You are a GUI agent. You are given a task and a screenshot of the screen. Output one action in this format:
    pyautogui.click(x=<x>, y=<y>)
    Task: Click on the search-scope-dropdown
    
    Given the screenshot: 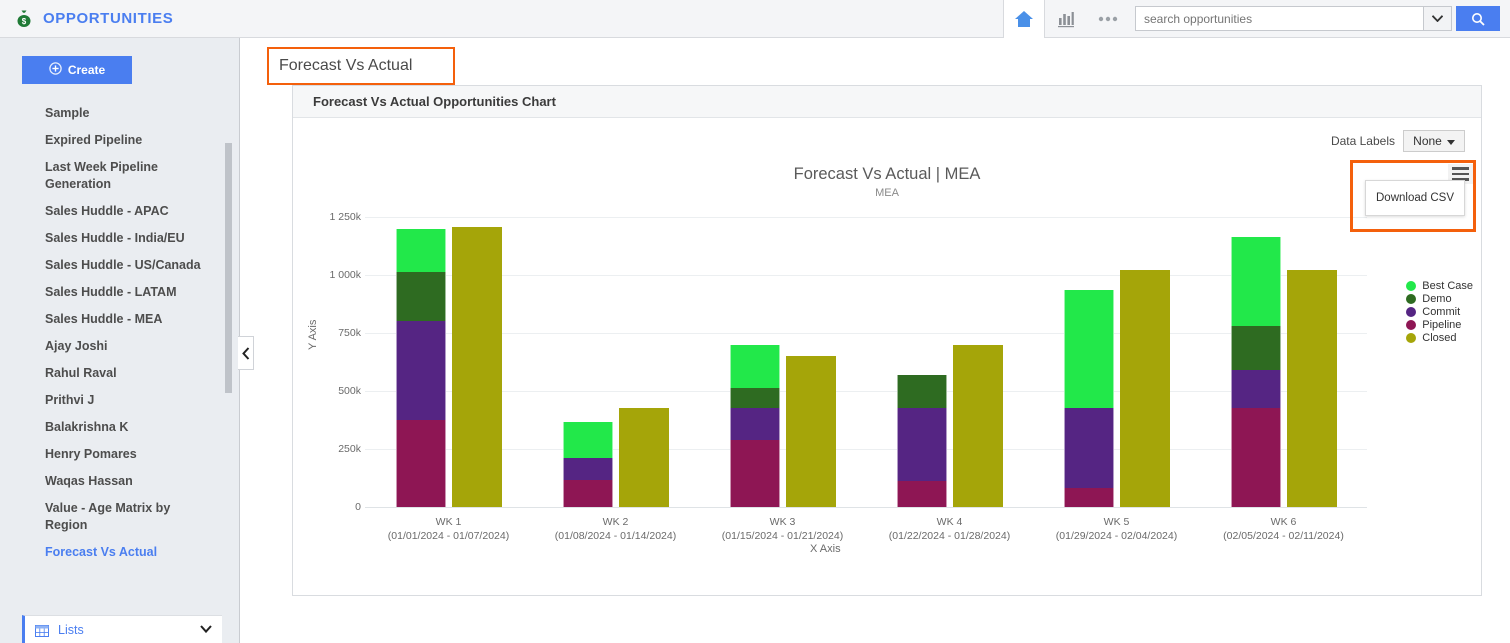 What is the action you would take?
    pyautogui.click(x=1437, y=18)
    